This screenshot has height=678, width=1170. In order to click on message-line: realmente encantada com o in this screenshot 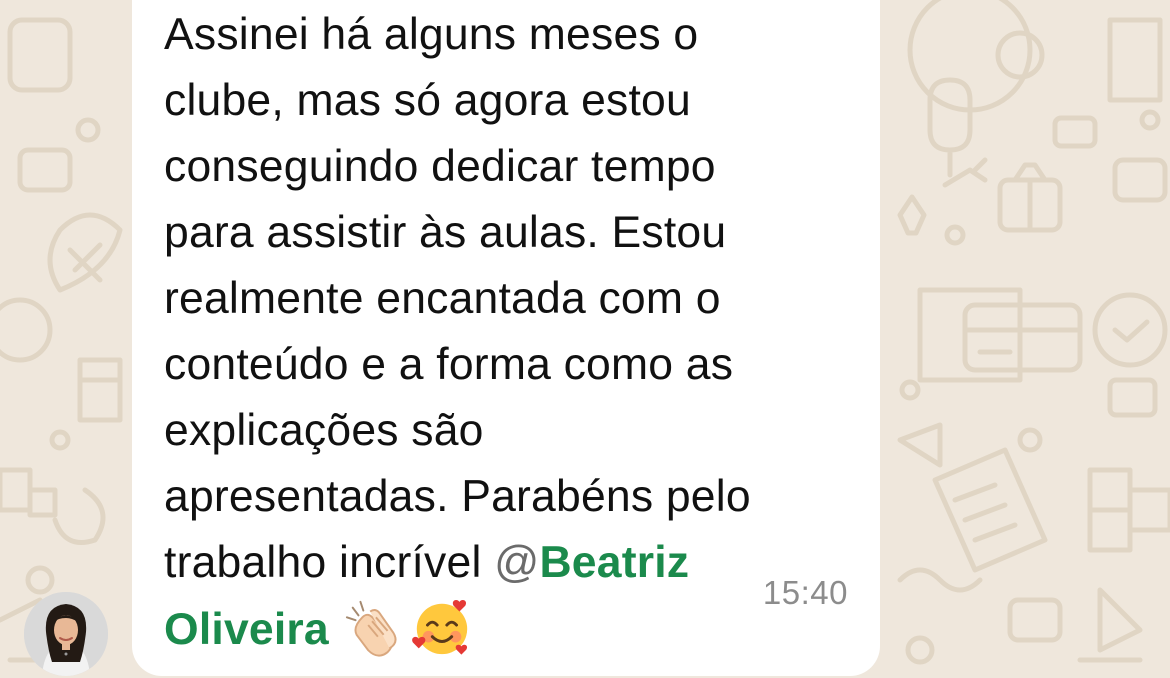, I will do `click(442, 298)`.